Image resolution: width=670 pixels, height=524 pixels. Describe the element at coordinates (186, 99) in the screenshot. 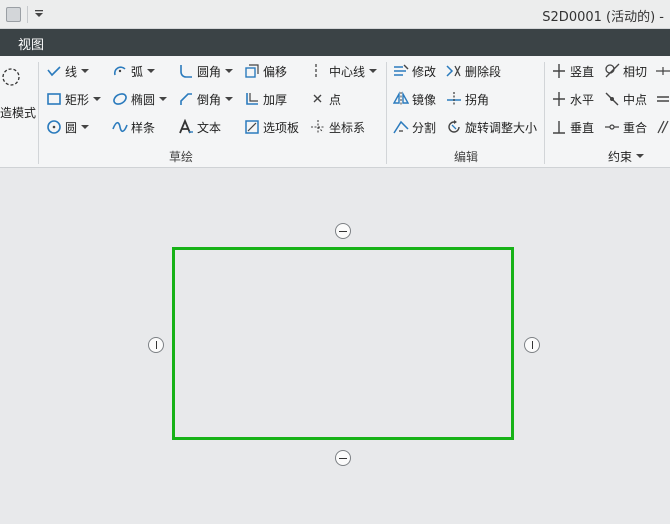

I see `chamfer-icon` at that location.